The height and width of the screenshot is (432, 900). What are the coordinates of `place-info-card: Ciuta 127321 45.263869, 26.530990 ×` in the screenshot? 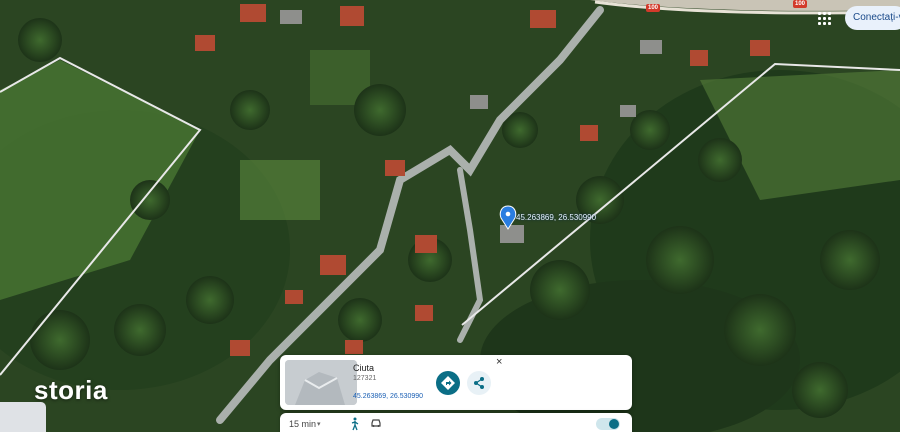 It's located at (456, 382).